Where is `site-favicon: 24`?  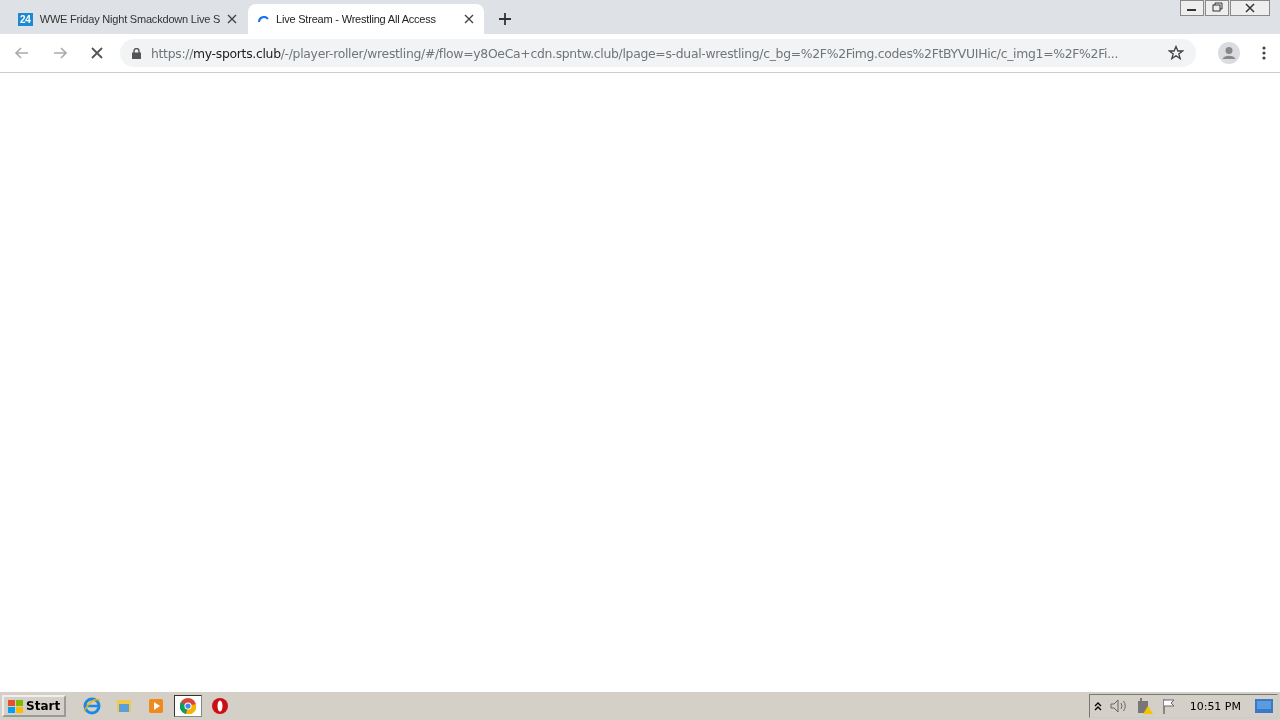
site-favicon: 24 is located at coordinates (25, 19).